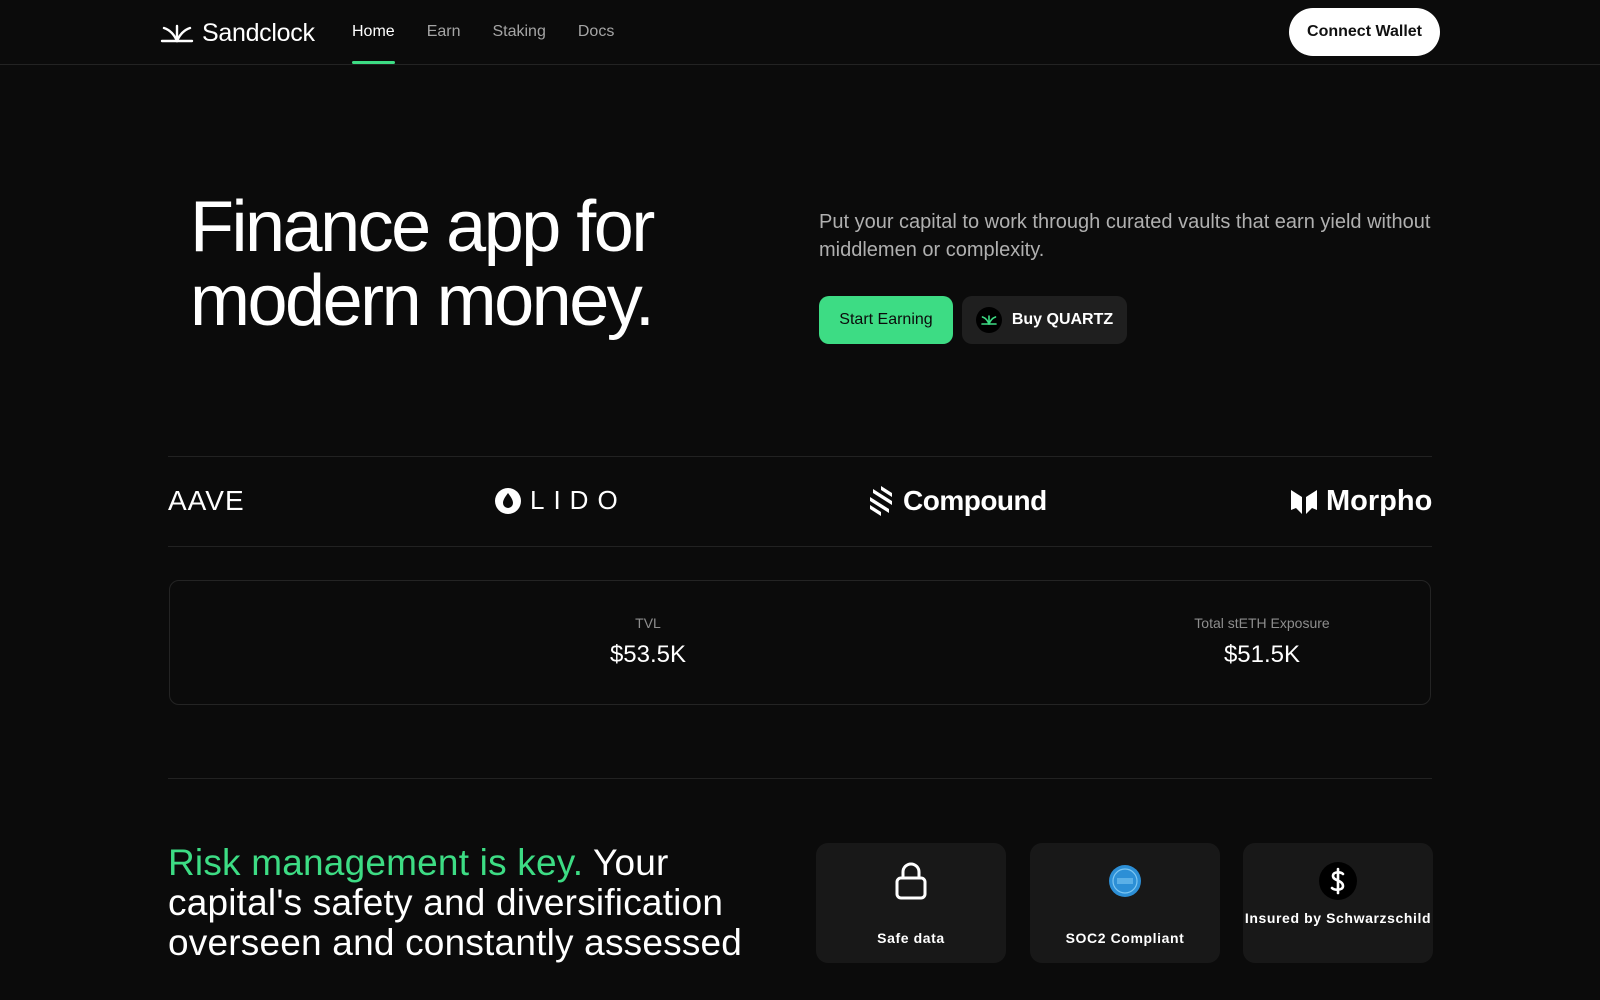 The height and width of the screenshot is (1000, 1600). Describe the element at coordinates (1125, 938) in the screenshot. I see `card-label: SOC2 Compliant` at that location.